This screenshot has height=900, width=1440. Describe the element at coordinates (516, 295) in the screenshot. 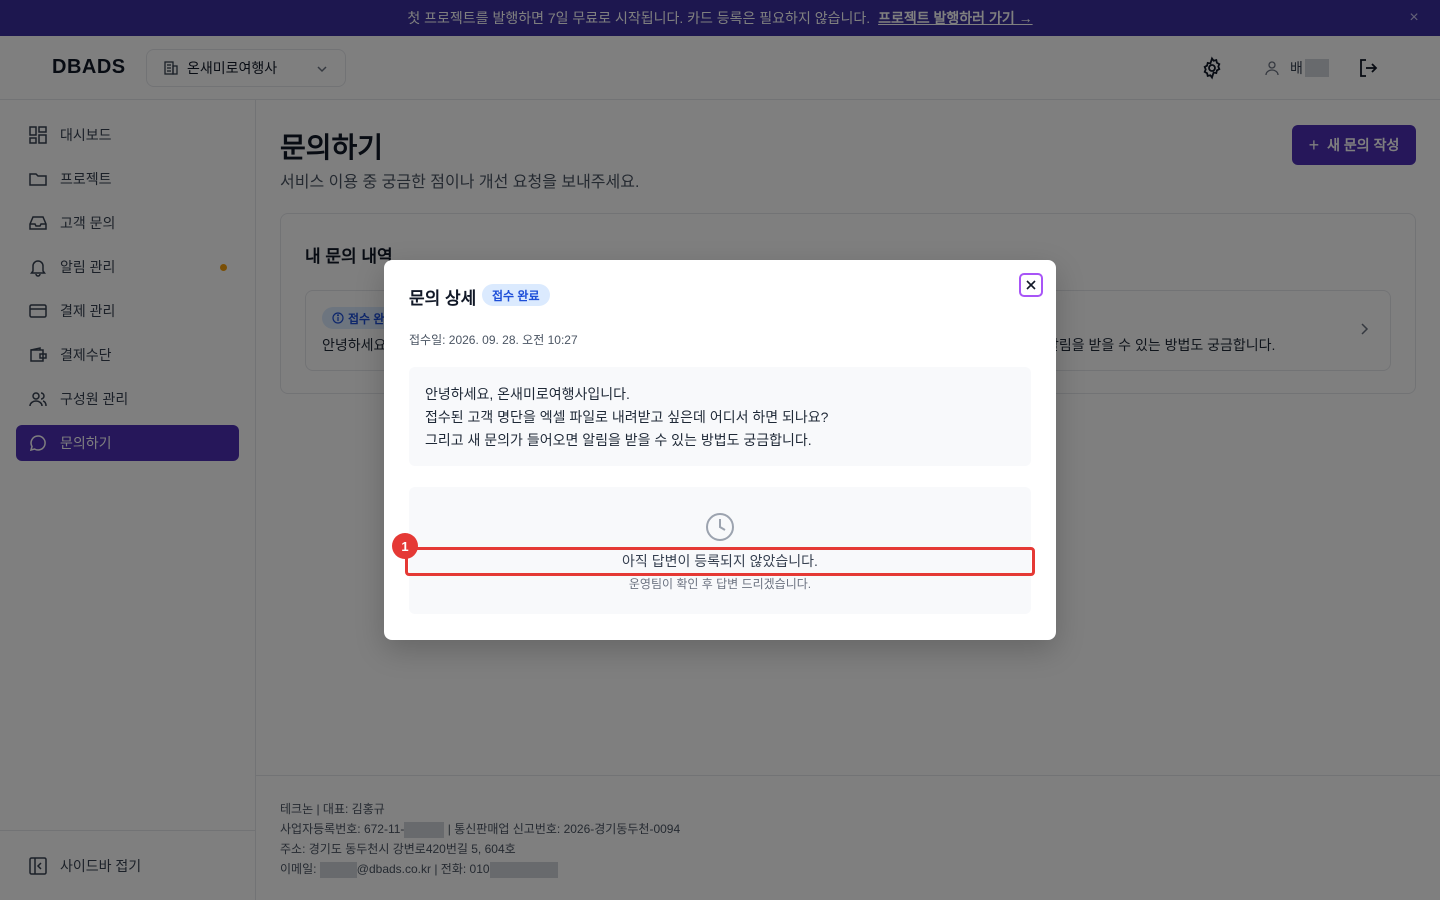

I see `status-badge: 접수 완료` at that location.